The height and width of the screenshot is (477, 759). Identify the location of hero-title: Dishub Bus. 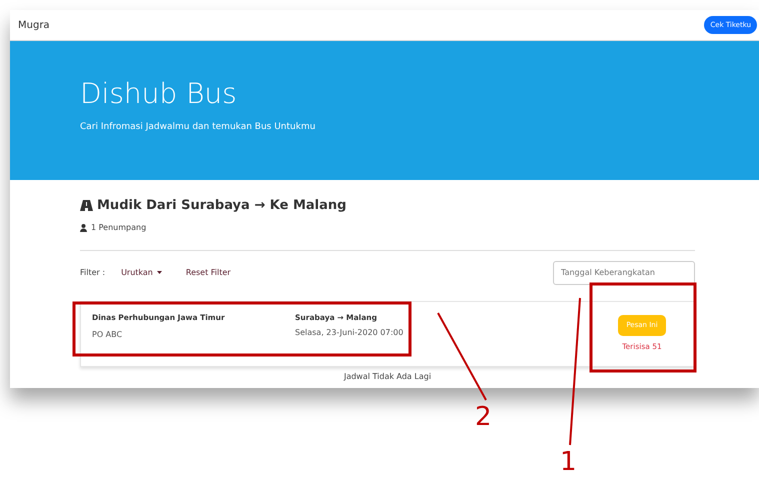
(159, 94).